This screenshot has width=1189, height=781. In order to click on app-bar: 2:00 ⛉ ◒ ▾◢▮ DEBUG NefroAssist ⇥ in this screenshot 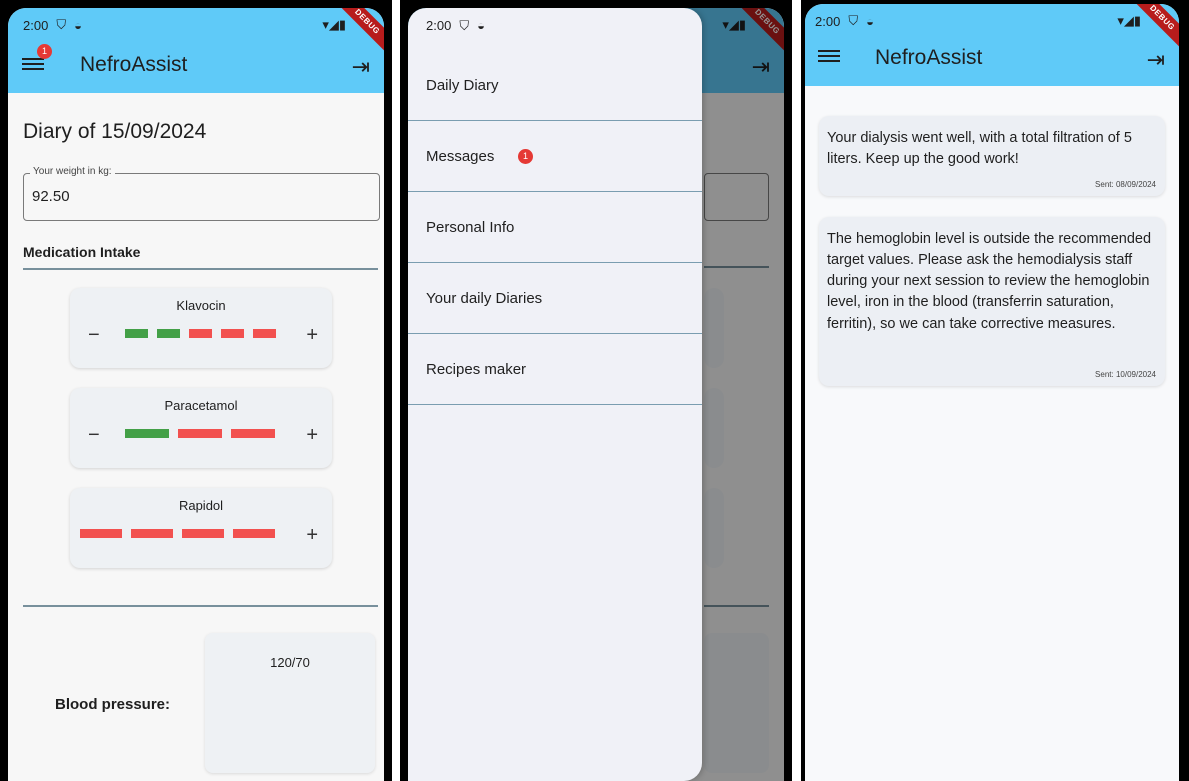, I will do `click(992, 45)`.